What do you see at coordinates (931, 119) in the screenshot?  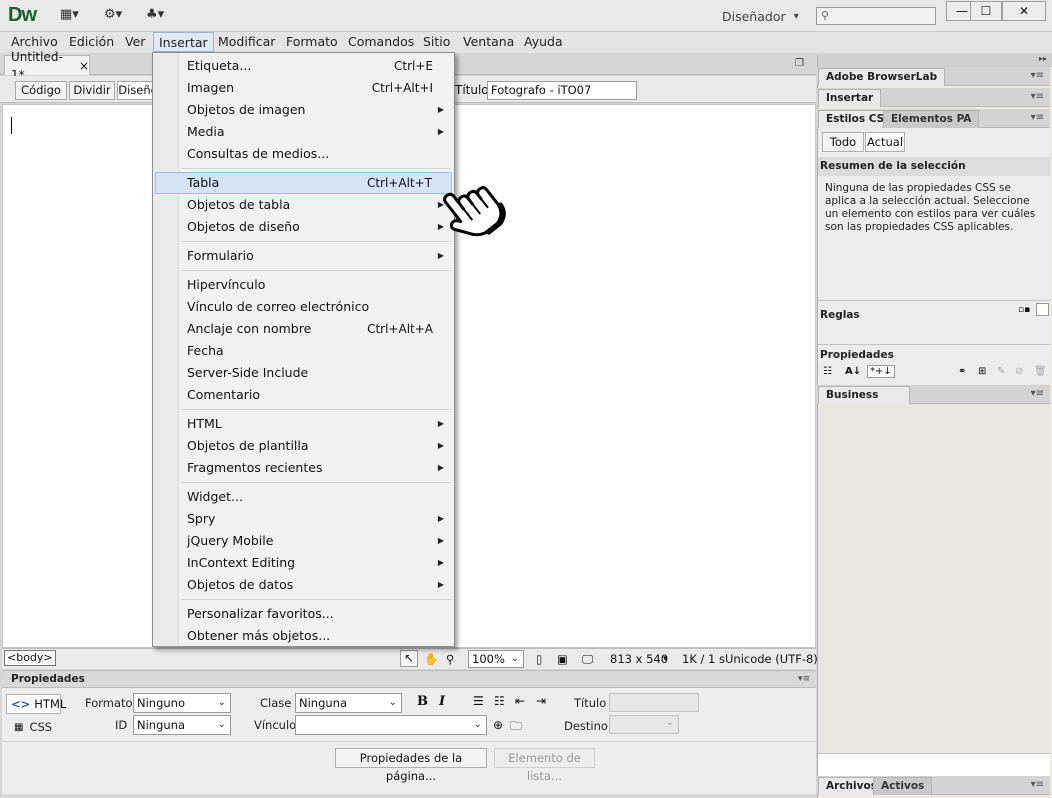 I see `tab-elementos-pa: Elementos PA` at bounding box center [931, 119].